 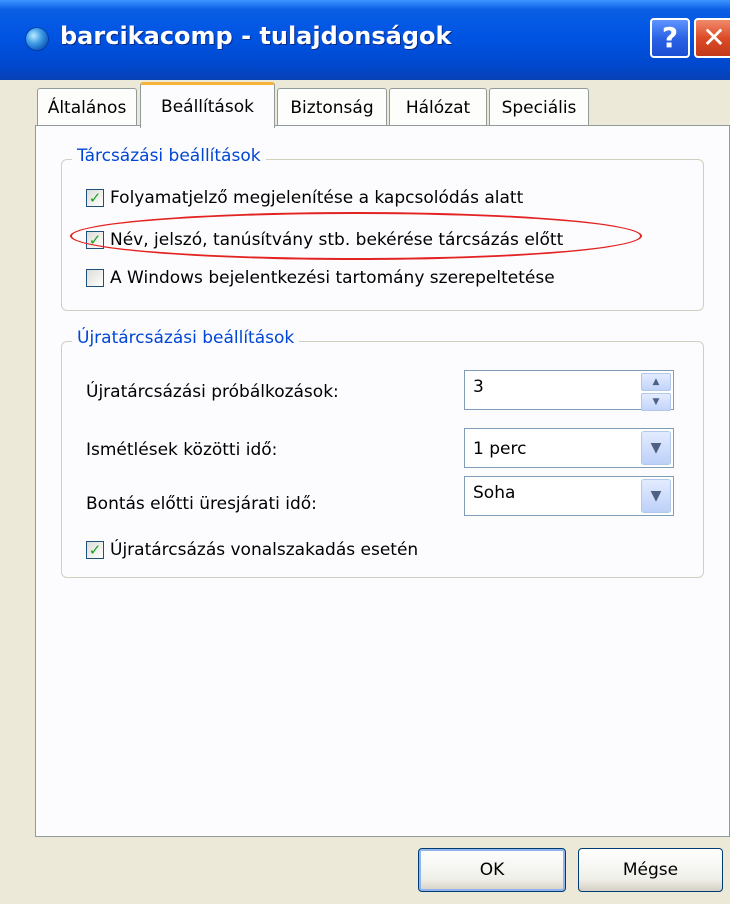 What do you see at coordinates (256, 36) in the screenshot?
I see `window-title: barcikacomp - tulajdonságok` at bounding box center [256, 36].